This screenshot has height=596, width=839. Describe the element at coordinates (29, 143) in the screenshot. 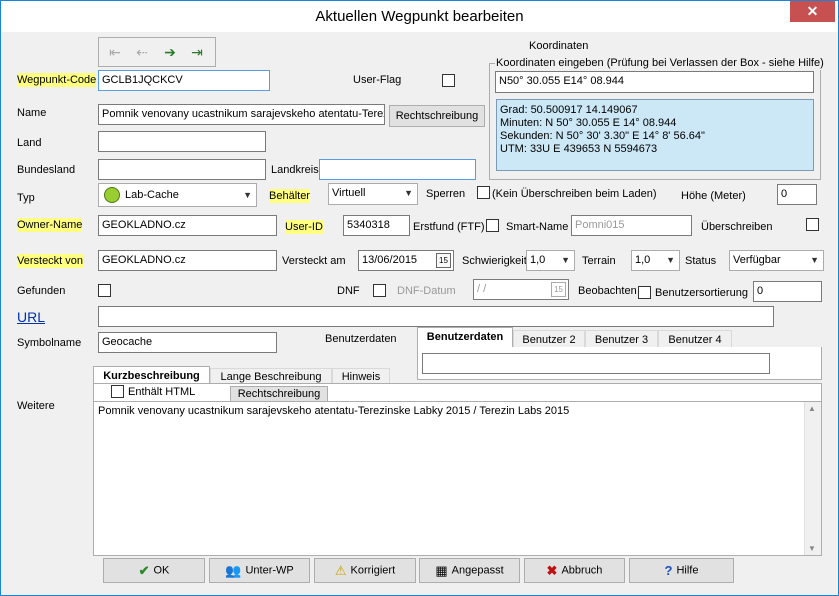

I see `land-label: Land` at that location.